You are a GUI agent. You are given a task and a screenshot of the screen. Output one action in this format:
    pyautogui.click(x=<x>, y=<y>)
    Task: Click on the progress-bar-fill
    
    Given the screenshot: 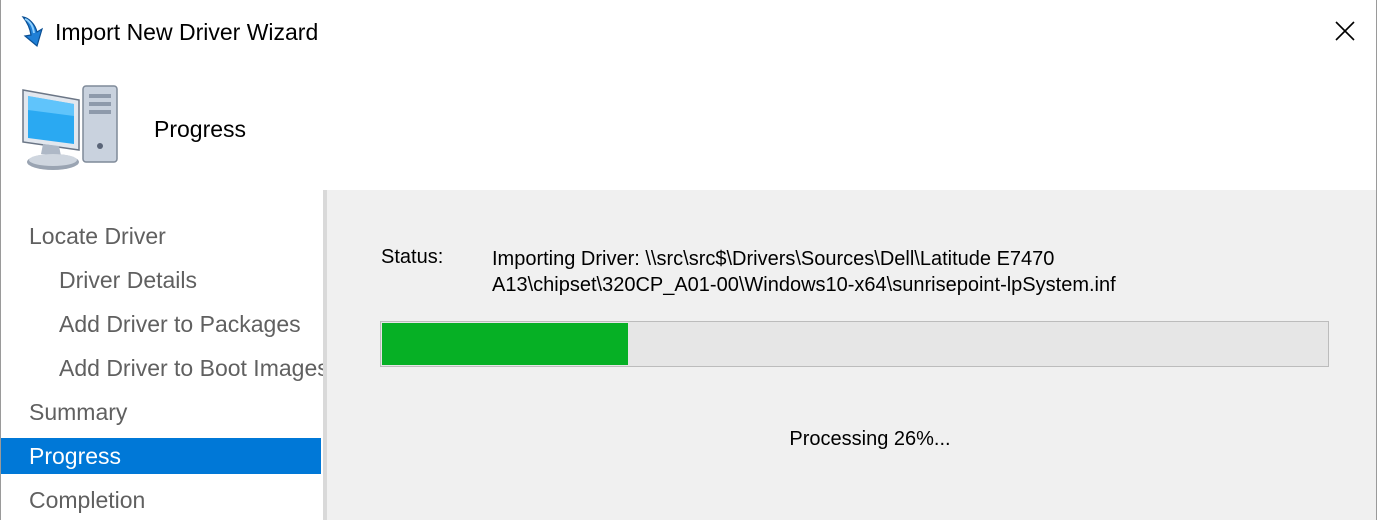 What is the action you would take?
    pyautogui.click(x=505, y=344)
    